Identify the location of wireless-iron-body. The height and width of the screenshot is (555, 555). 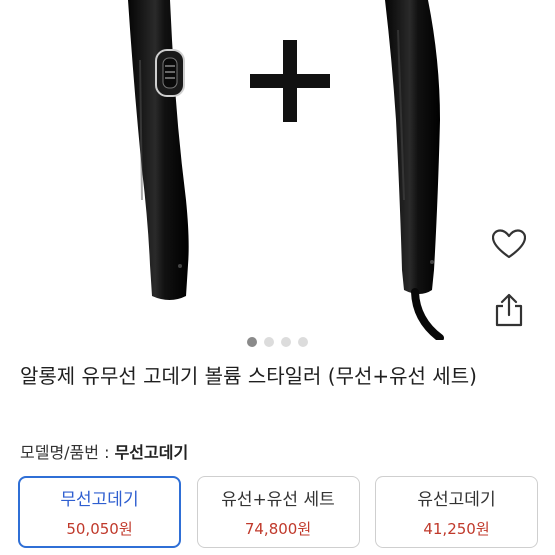
(158, 150).